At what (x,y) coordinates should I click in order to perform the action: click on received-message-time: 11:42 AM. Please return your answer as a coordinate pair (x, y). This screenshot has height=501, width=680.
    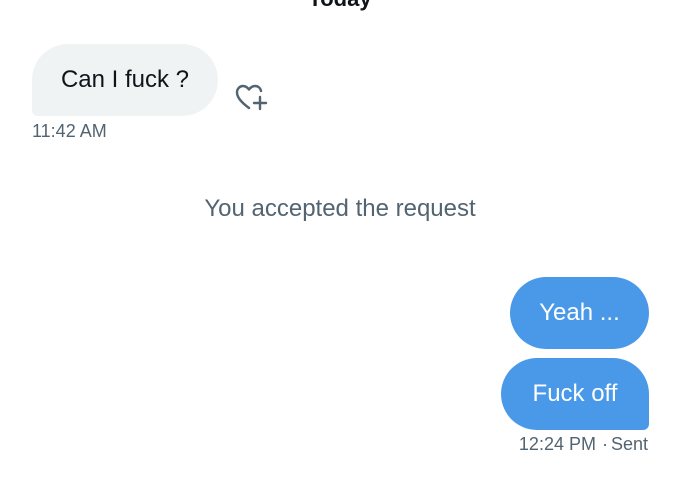
    Looking at the image, I should click on (69, 131).